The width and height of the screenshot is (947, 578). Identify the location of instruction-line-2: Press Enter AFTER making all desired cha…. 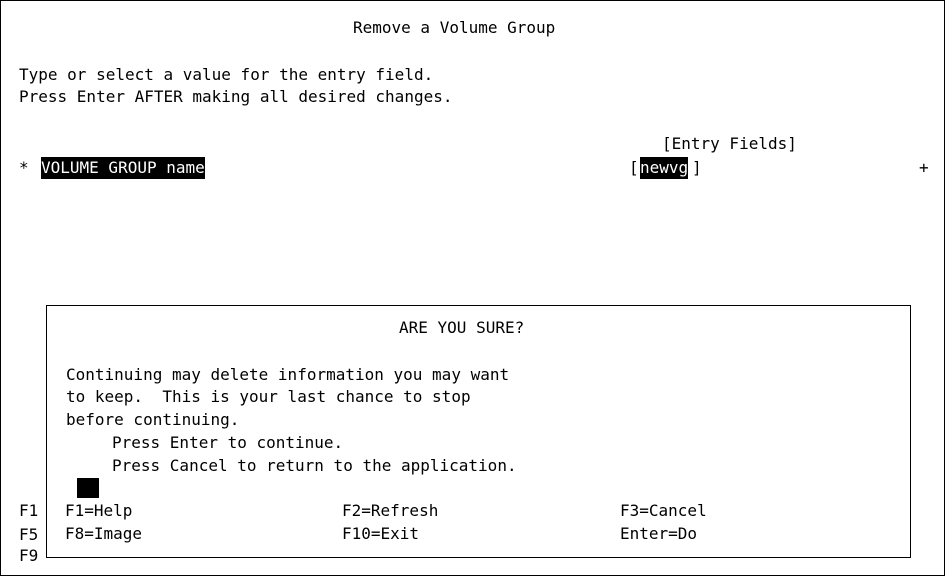
(236, 96).